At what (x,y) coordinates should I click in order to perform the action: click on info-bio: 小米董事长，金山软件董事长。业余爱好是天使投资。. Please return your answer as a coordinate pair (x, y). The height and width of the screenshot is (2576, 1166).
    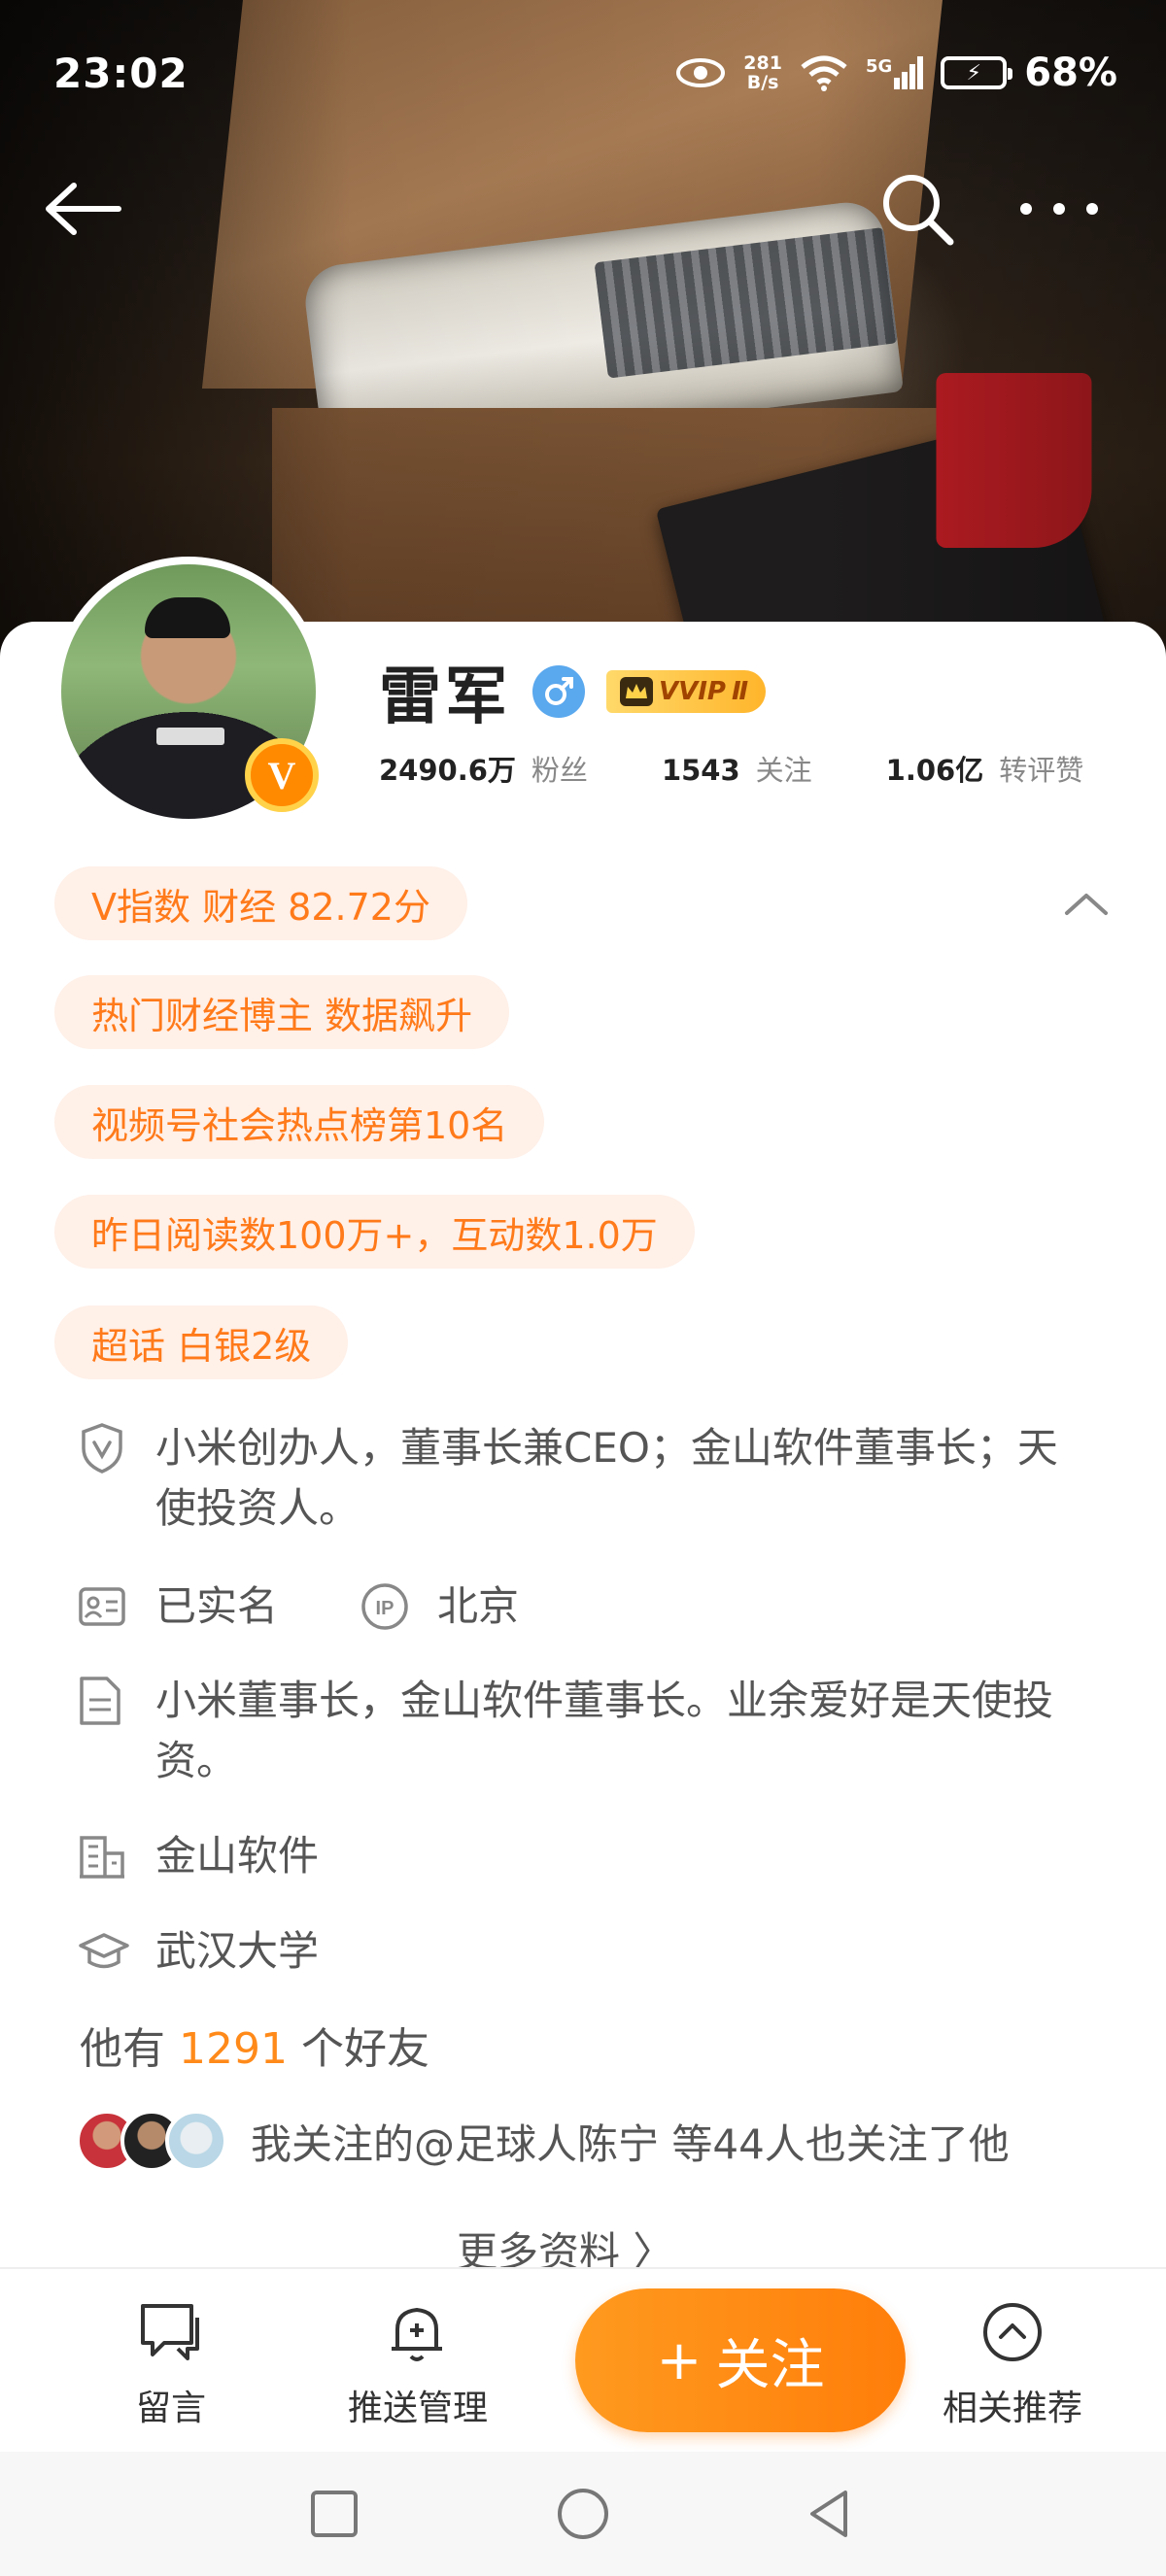
    Looking at the image, I should click on (578, 1731).